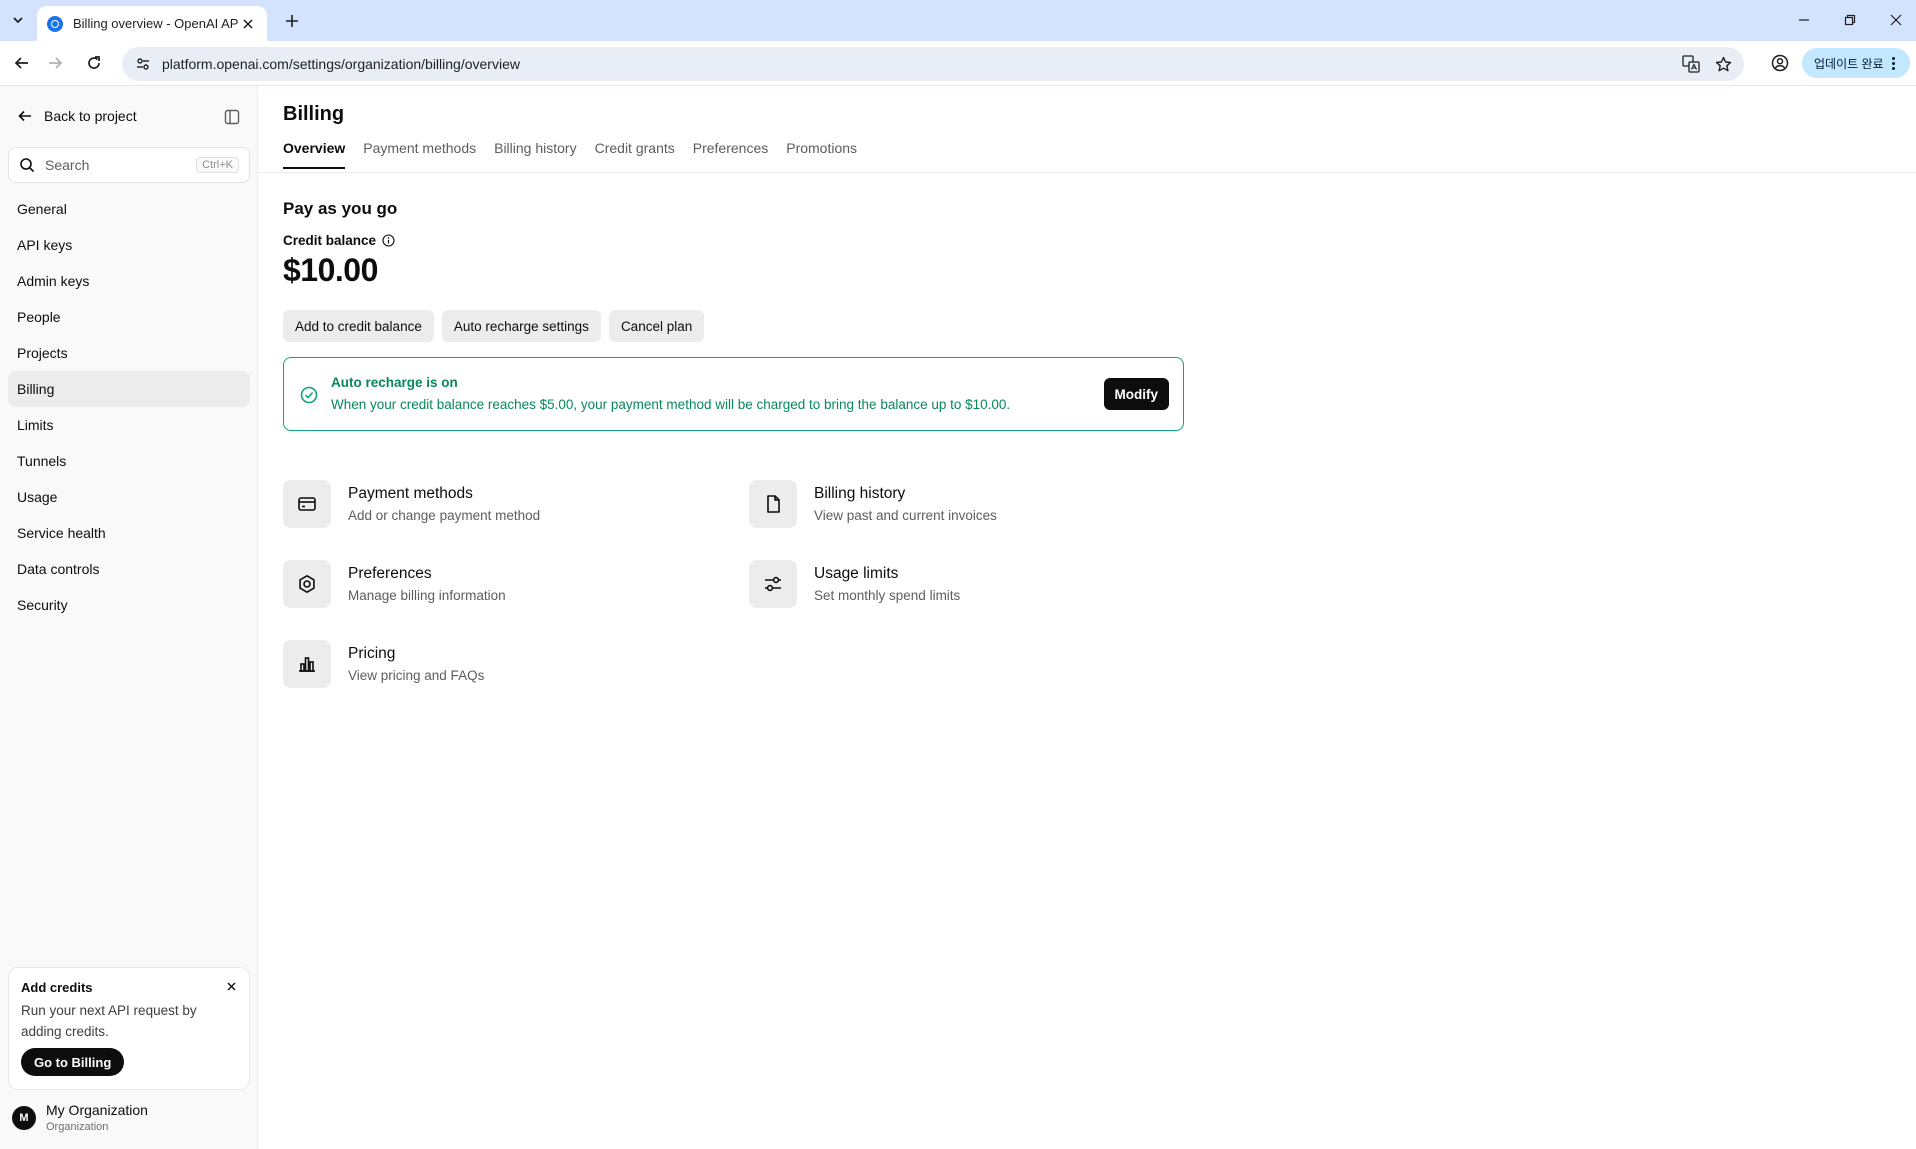 The image size is (1916, 1149). What do you see at coordinates (905, 515) in the screenshot?
I see `card-subtitle: View past and current invoices` at bounding box center [905, 515].